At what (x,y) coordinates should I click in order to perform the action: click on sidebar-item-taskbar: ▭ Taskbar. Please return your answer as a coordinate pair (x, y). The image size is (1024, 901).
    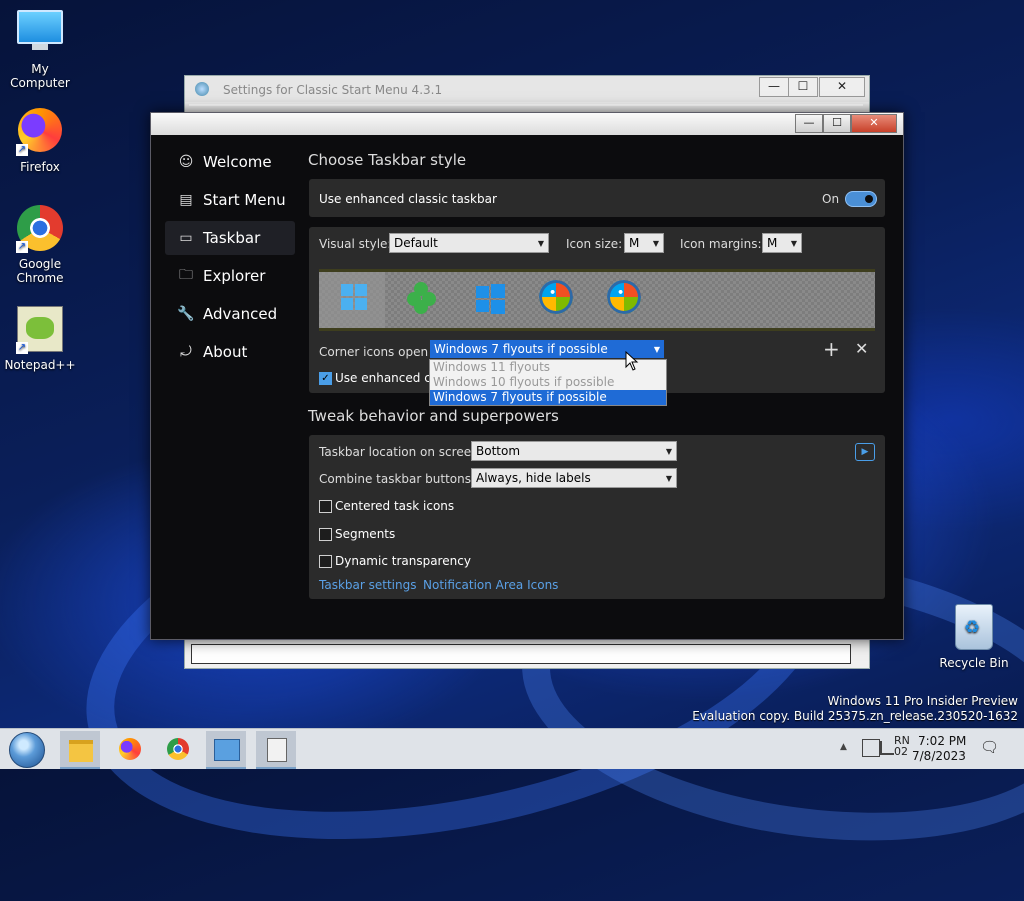
    Looking at the image, I should click on (230, 238).